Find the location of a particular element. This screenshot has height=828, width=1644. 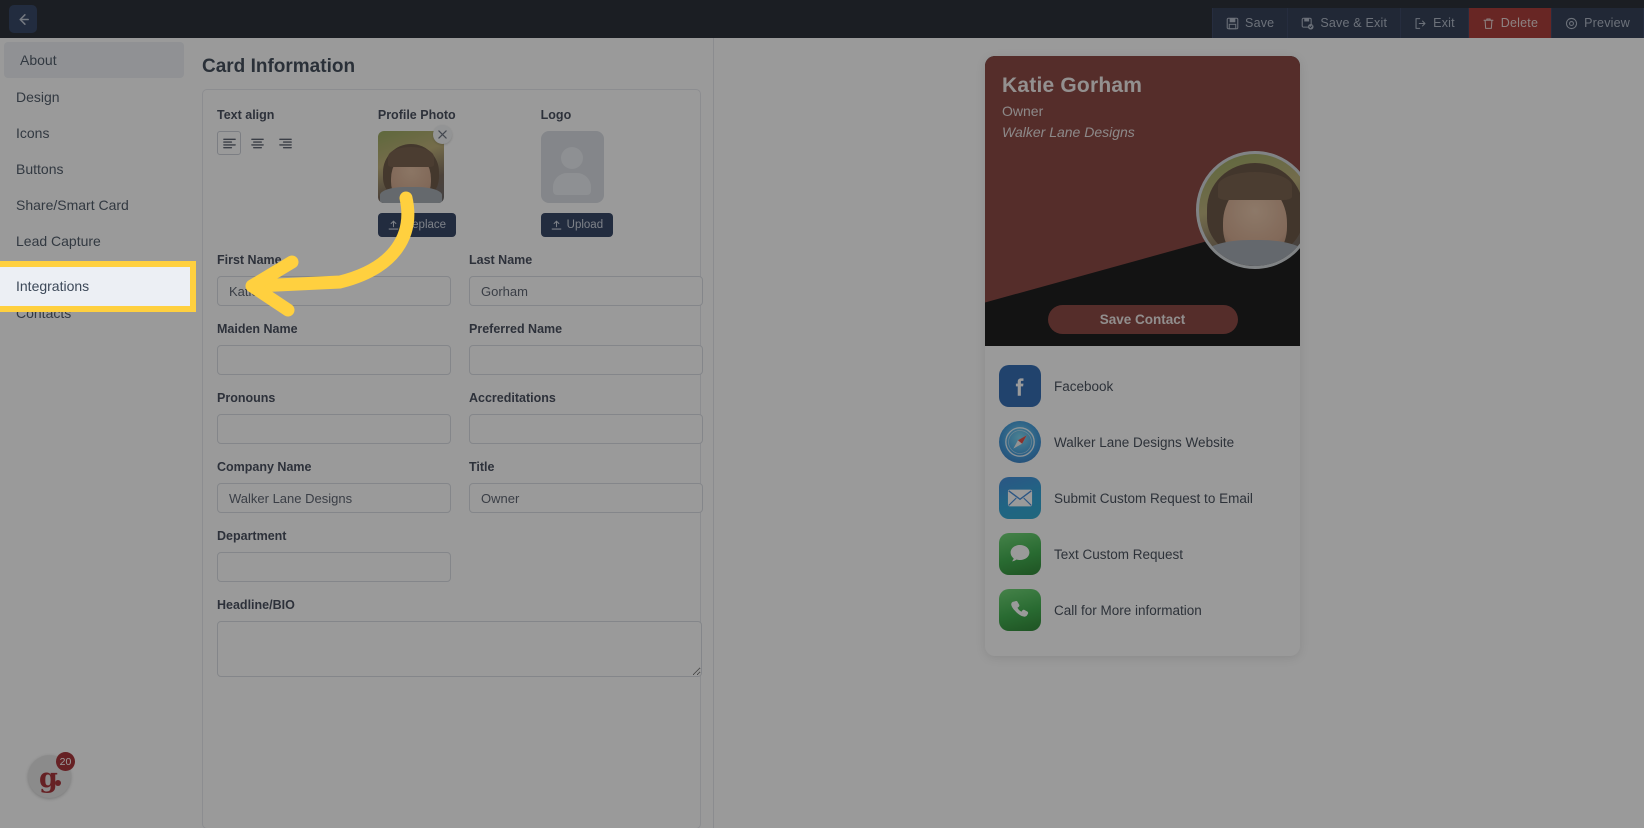

remove-profile-photo-button is located at coordinates (442, 134).